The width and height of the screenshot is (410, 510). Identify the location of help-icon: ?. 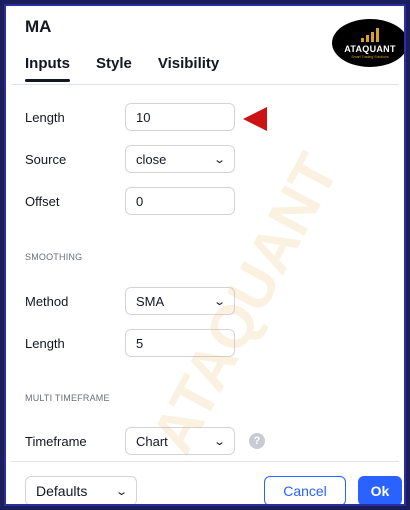
(257, 441).